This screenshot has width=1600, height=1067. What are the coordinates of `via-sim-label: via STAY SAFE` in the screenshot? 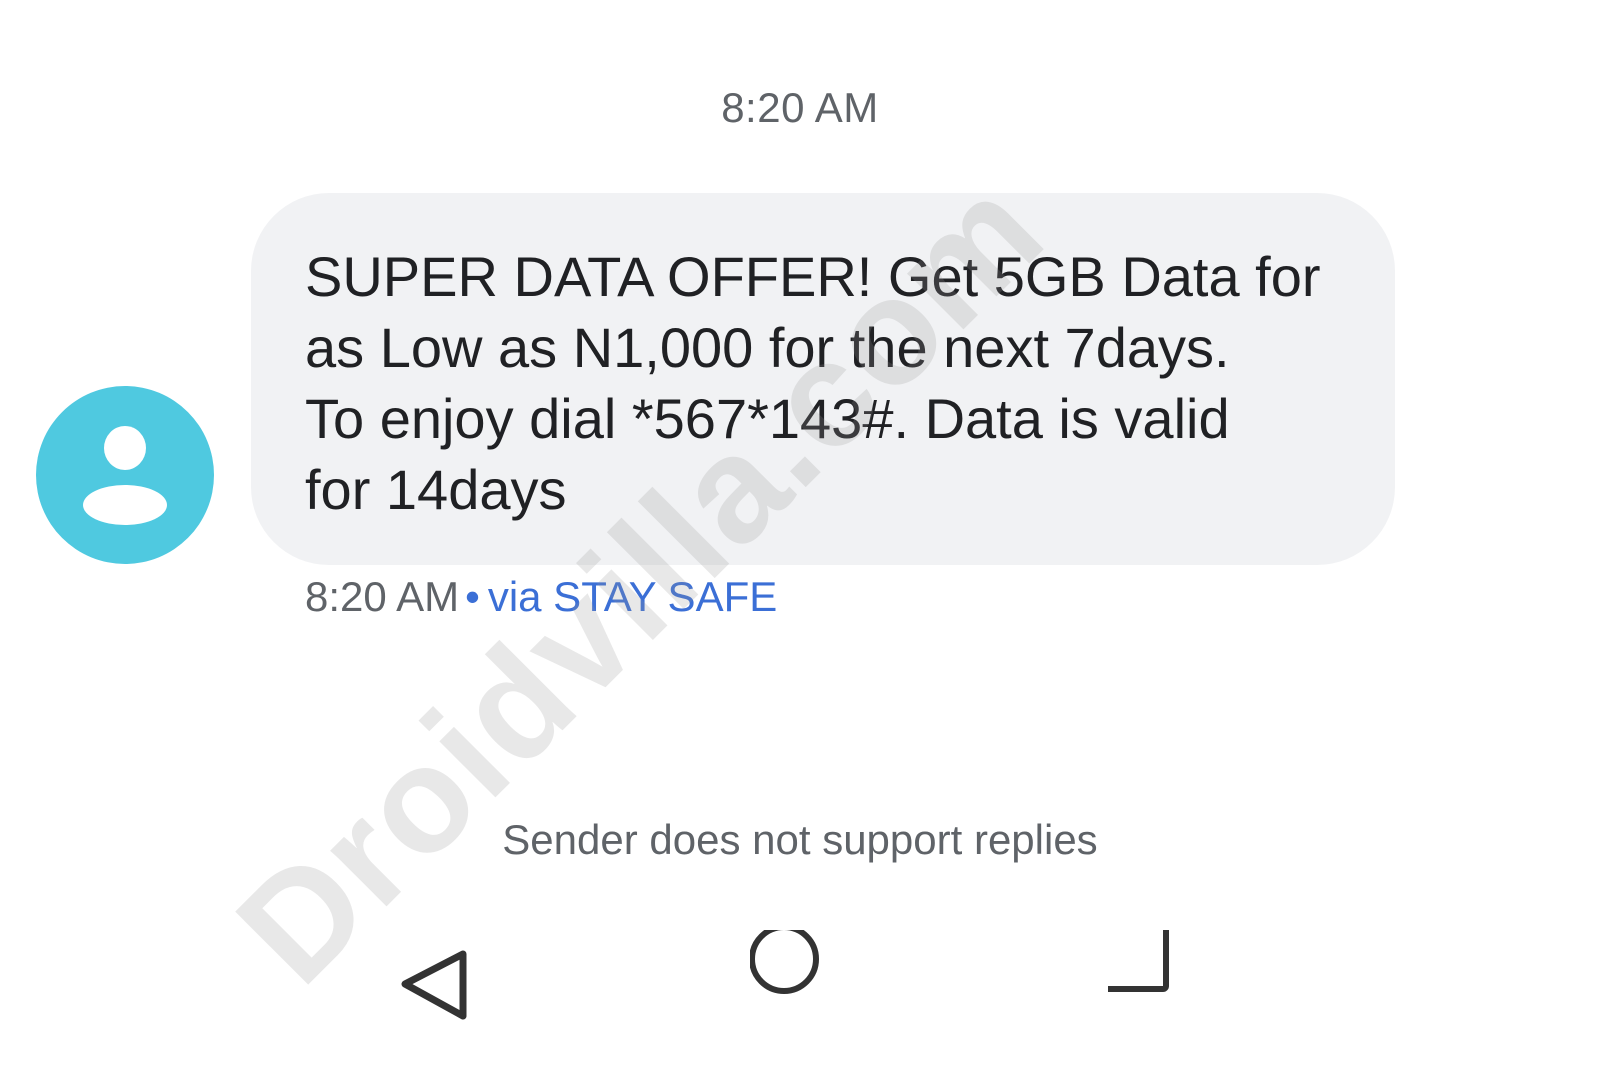 It's located at (632, 596).